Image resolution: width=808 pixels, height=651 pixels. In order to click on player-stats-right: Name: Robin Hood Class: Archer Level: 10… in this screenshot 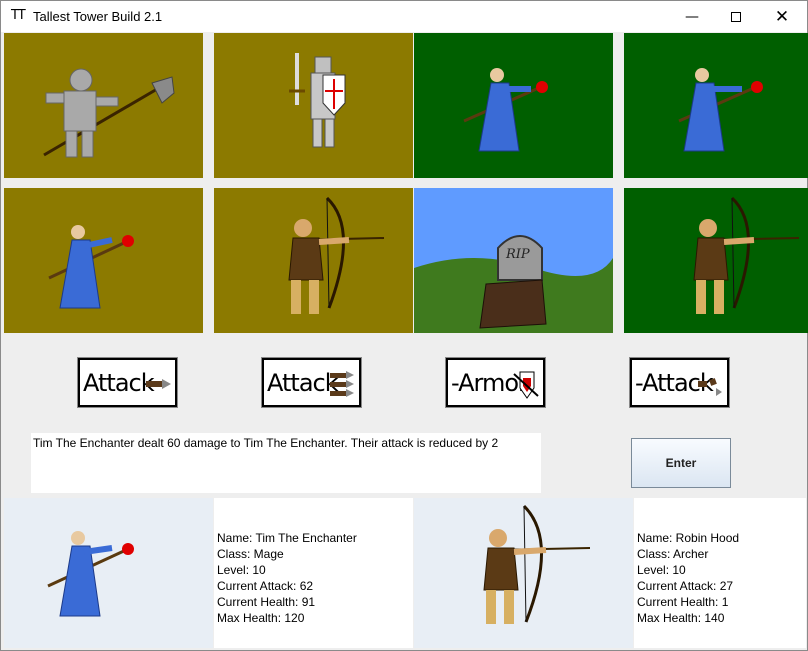, I will do `click(720, 573)`.